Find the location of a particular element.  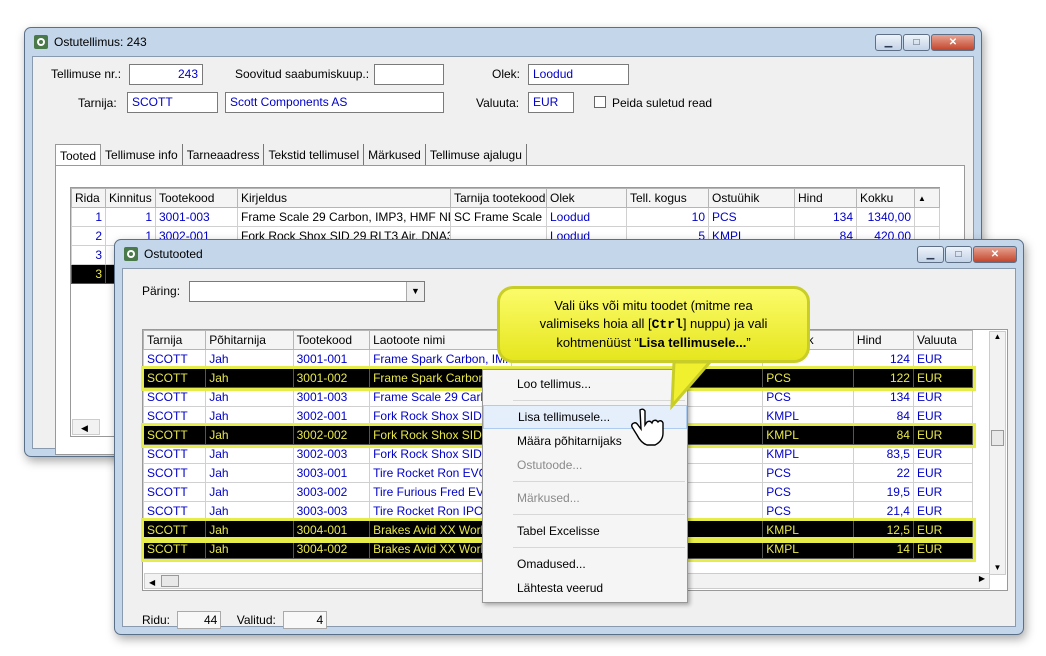

tab-tooted: Tooted is located at coordinates (78, 155).